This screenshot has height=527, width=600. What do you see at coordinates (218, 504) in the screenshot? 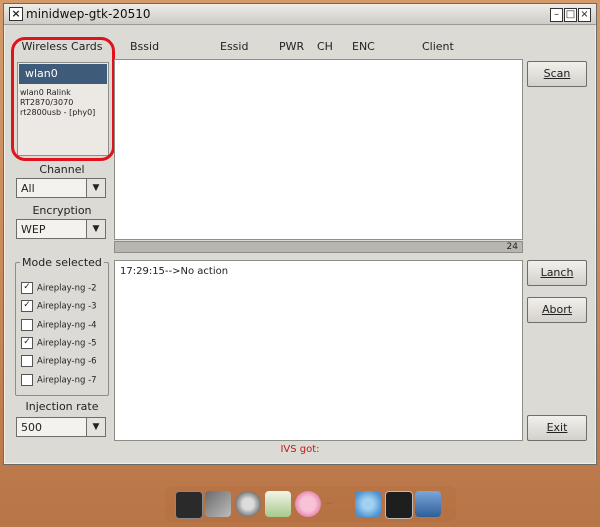
I see `tools-icon` at bounding box center [218, 504].